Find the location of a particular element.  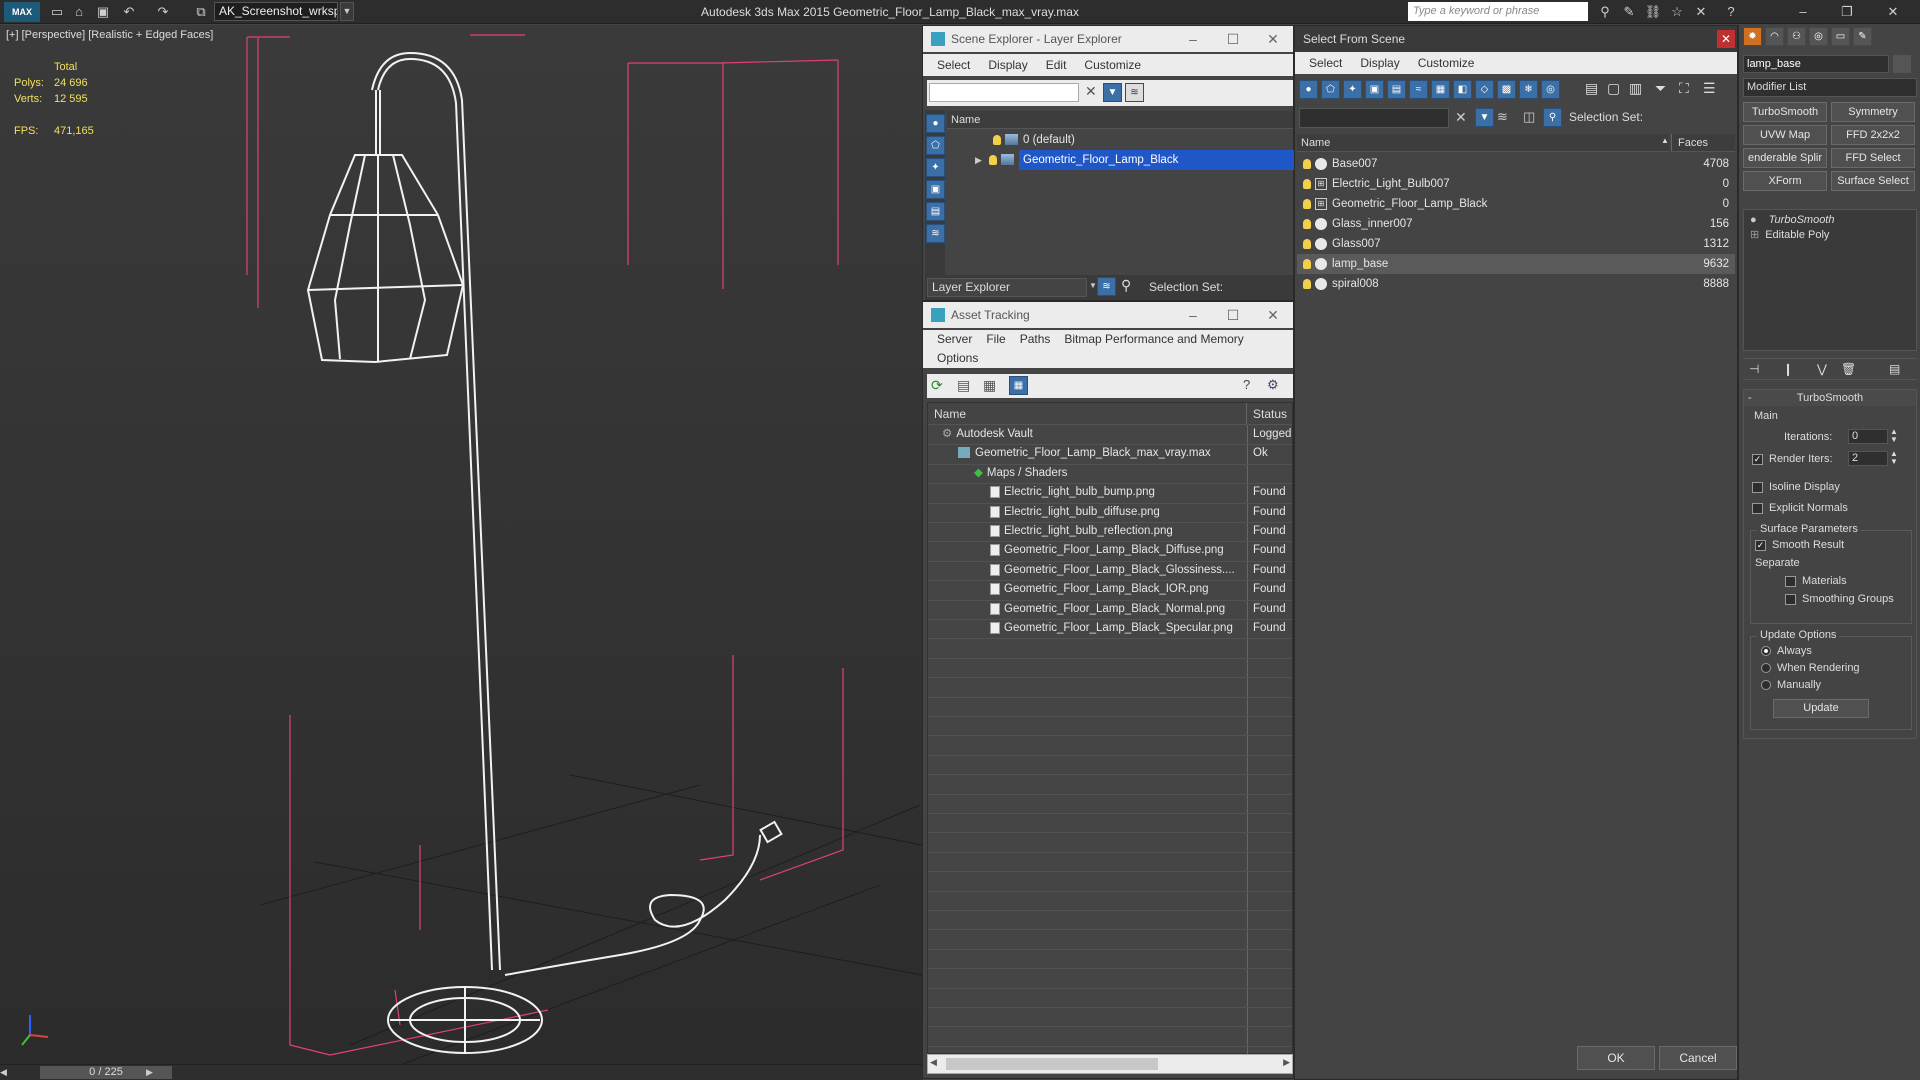

layer-row-default: 0 (default) is located at coordinates (1120, 140).